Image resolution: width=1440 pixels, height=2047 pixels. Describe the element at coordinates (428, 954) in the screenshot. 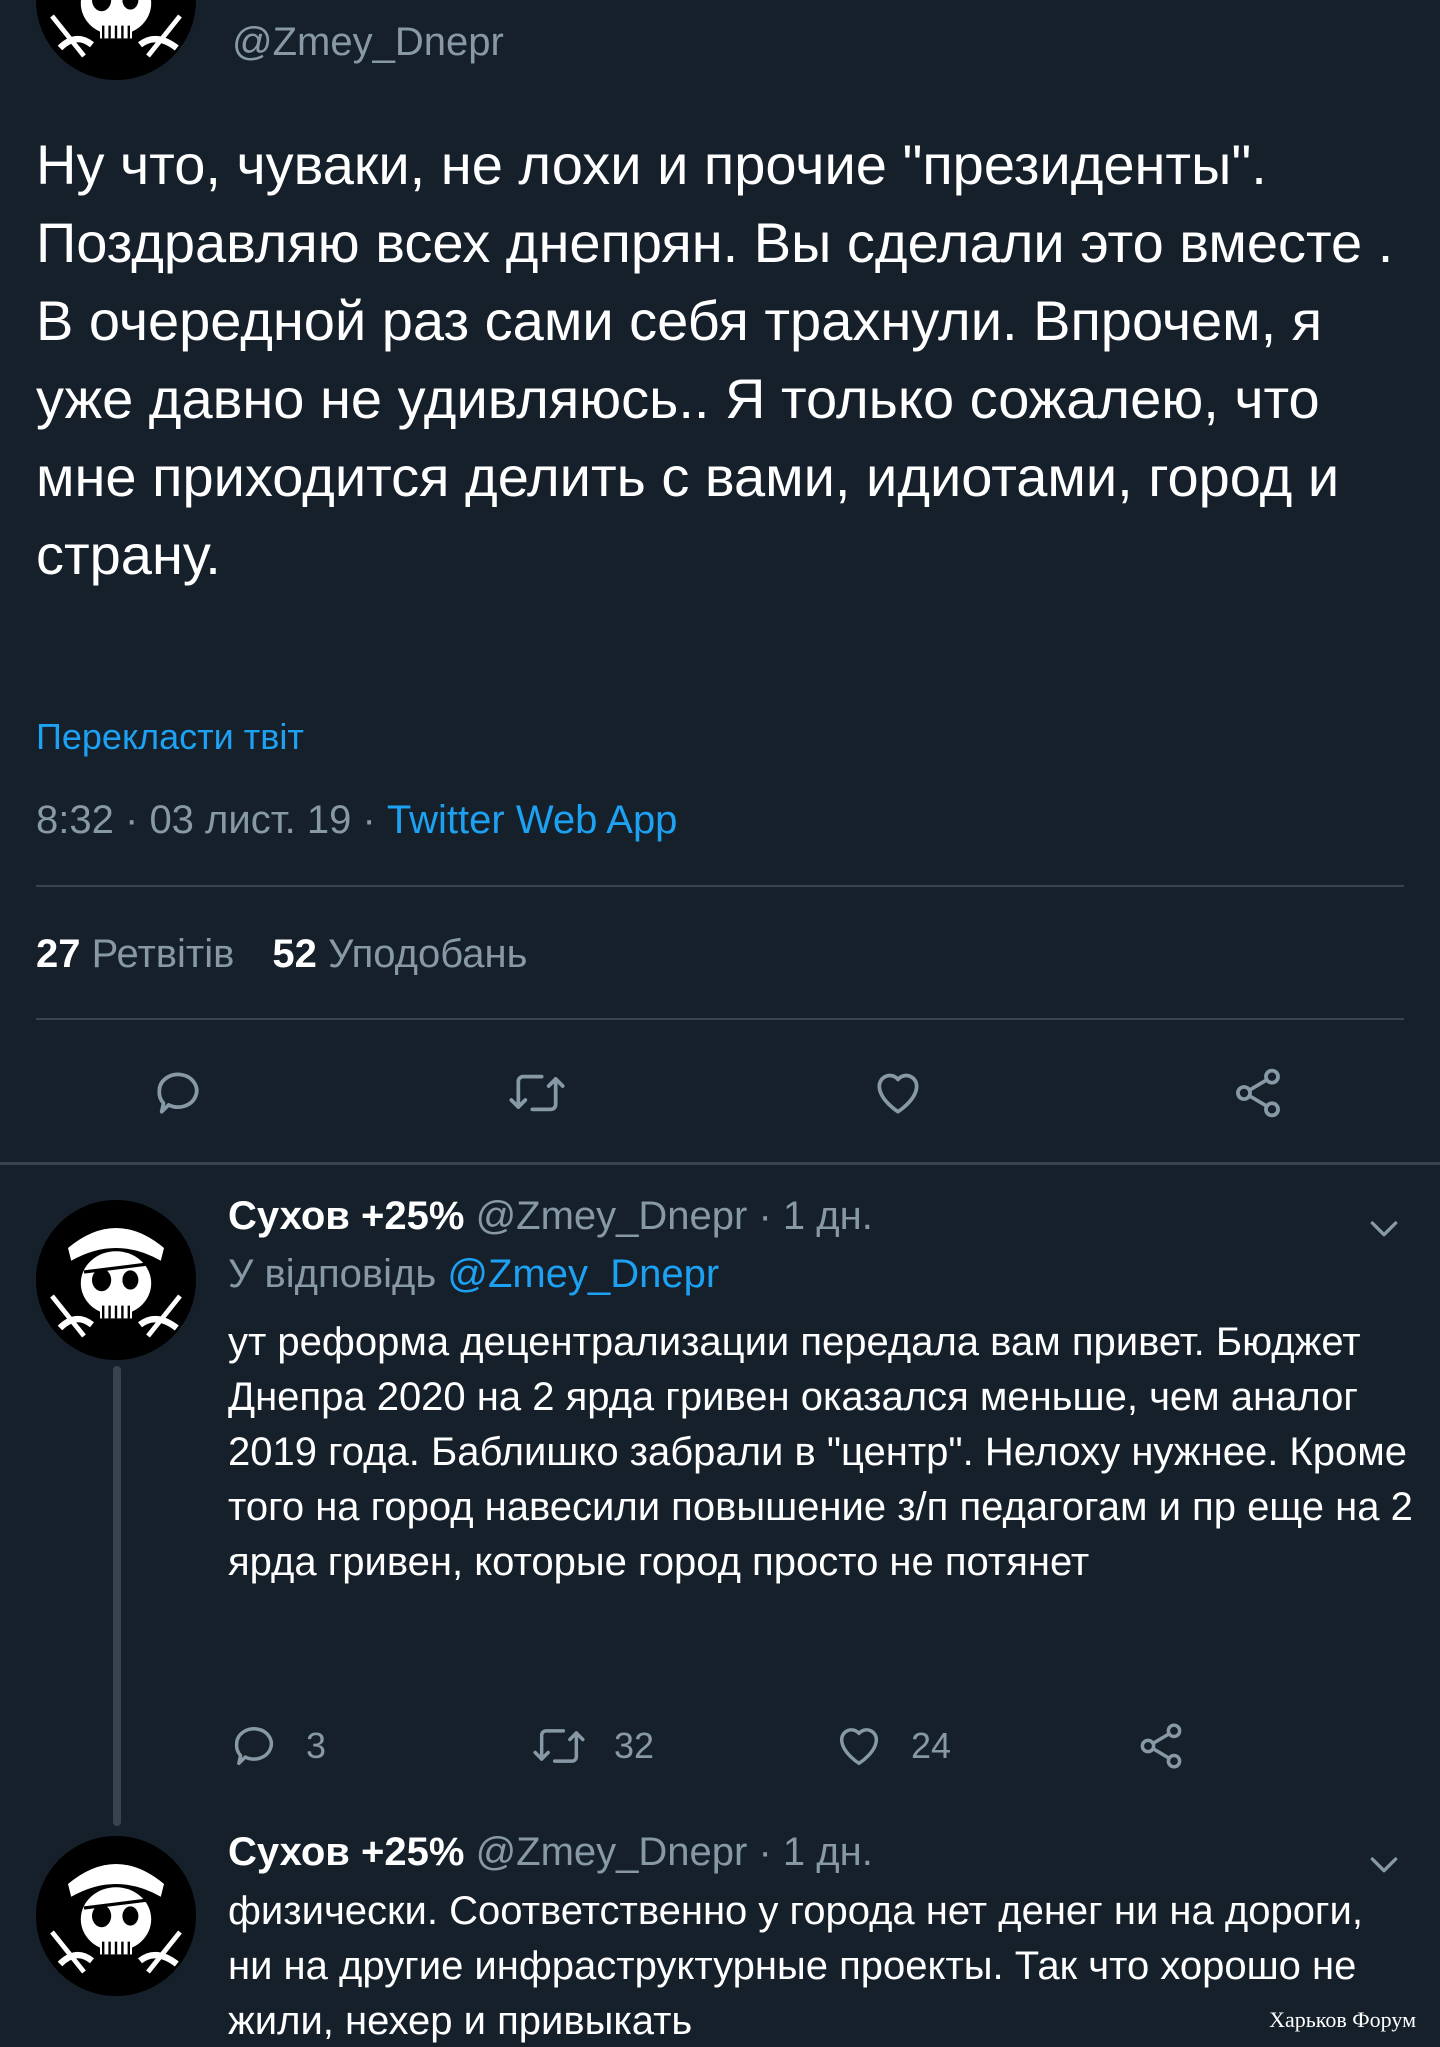

I see `likes-label: Уподобань` at that location.